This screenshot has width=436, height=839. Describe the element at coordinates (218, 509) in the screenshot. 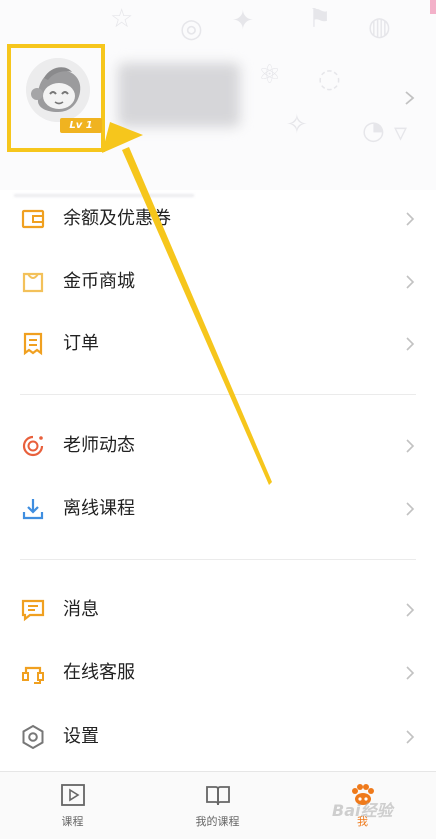

I see `menu-item-offline-courses: 离线课程` at that location.